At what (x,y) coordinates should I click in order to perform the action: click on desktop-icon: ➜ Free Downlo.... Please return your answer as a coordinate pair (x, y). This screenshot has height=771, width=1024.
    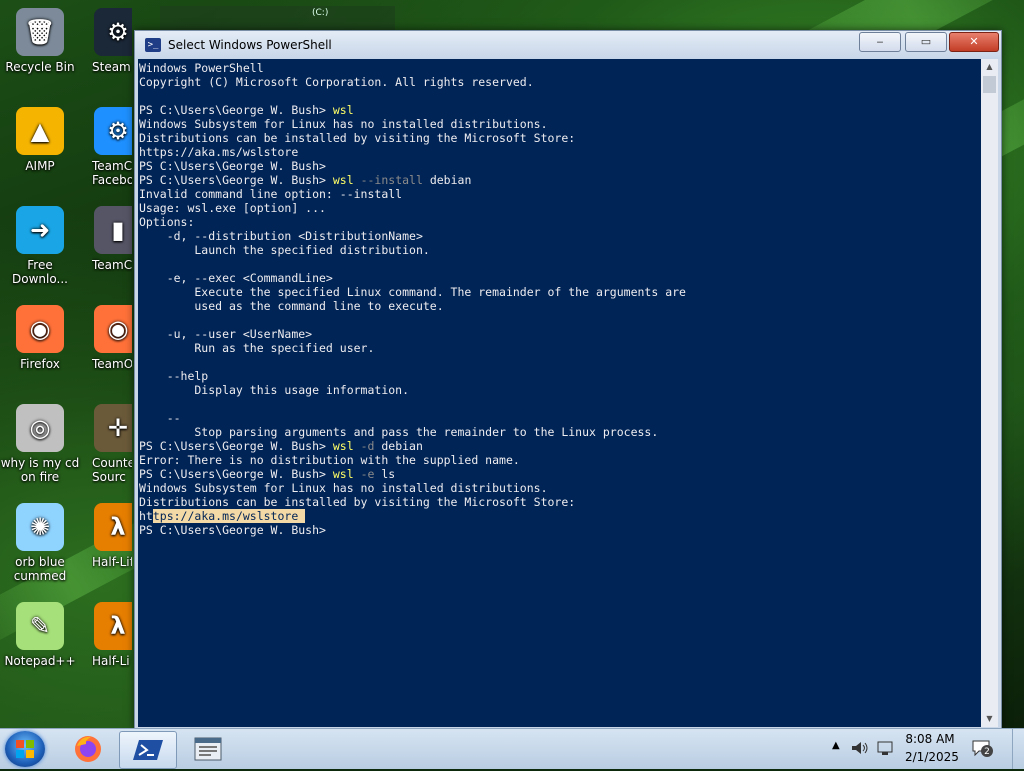
    Looking at the image, I should click on (40, 246).